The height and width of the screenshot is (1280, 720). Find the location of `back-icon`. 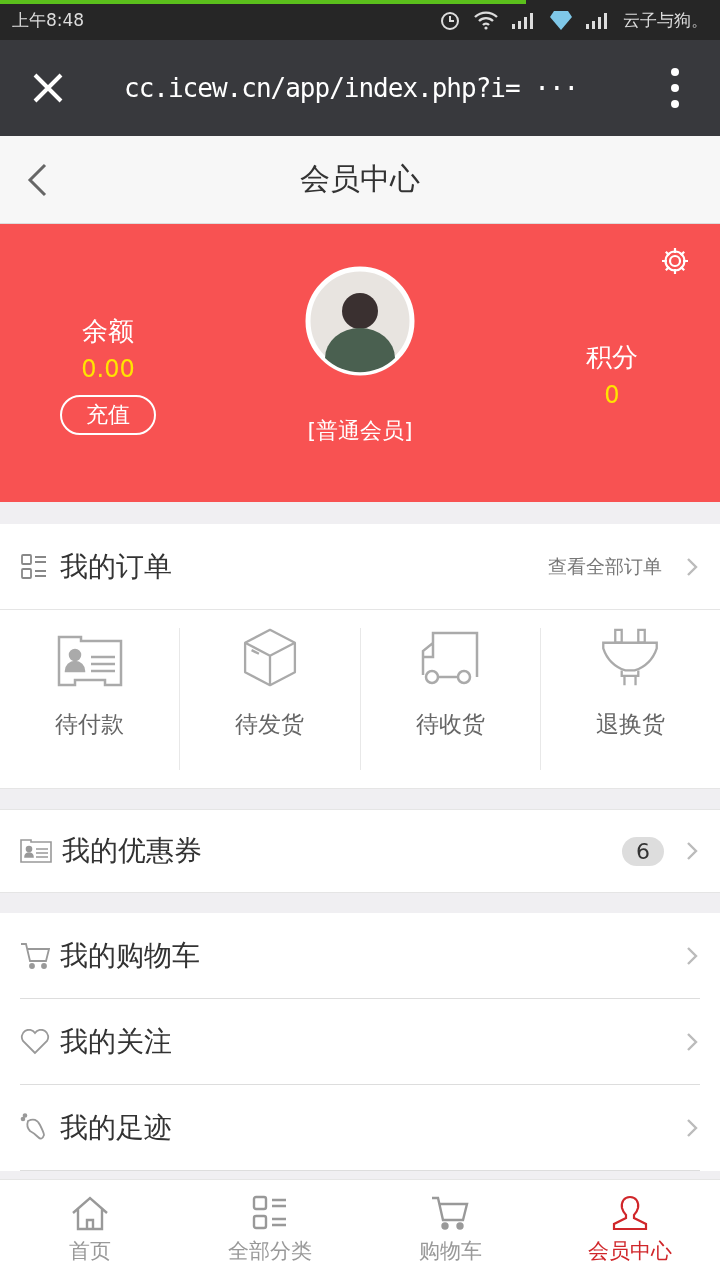

back-icon is located at coordinates (37, 180).